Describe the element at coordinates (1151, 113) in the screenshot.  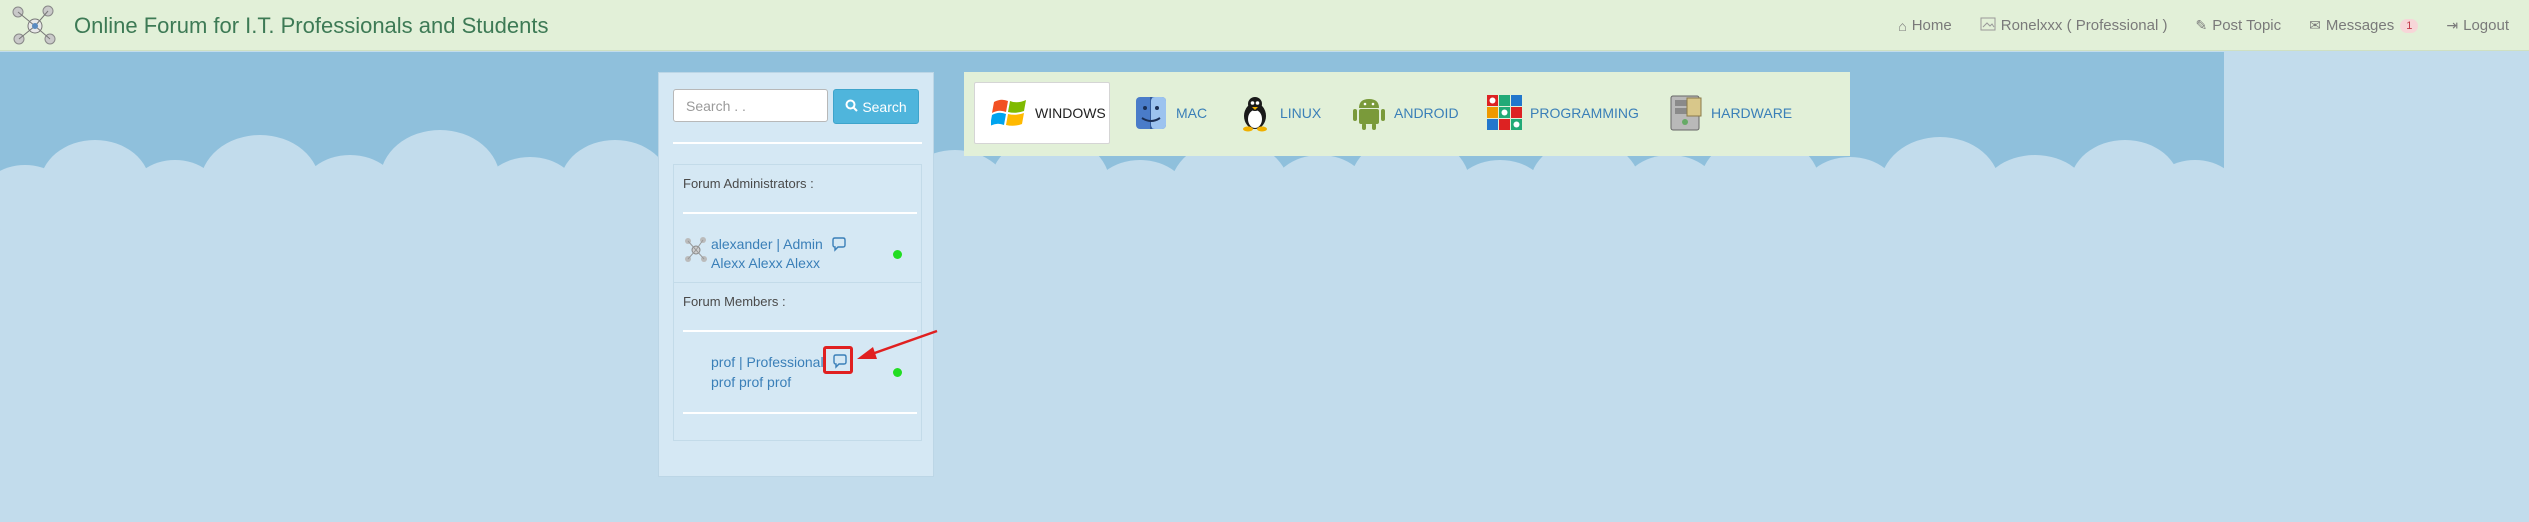
I see `mac-finder-icon` at that location.